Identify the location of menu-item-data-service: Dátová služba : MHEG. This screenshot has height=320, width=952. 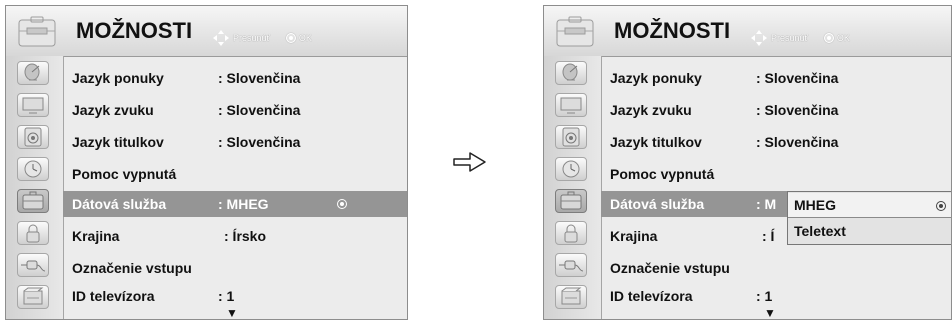
(170, 204).